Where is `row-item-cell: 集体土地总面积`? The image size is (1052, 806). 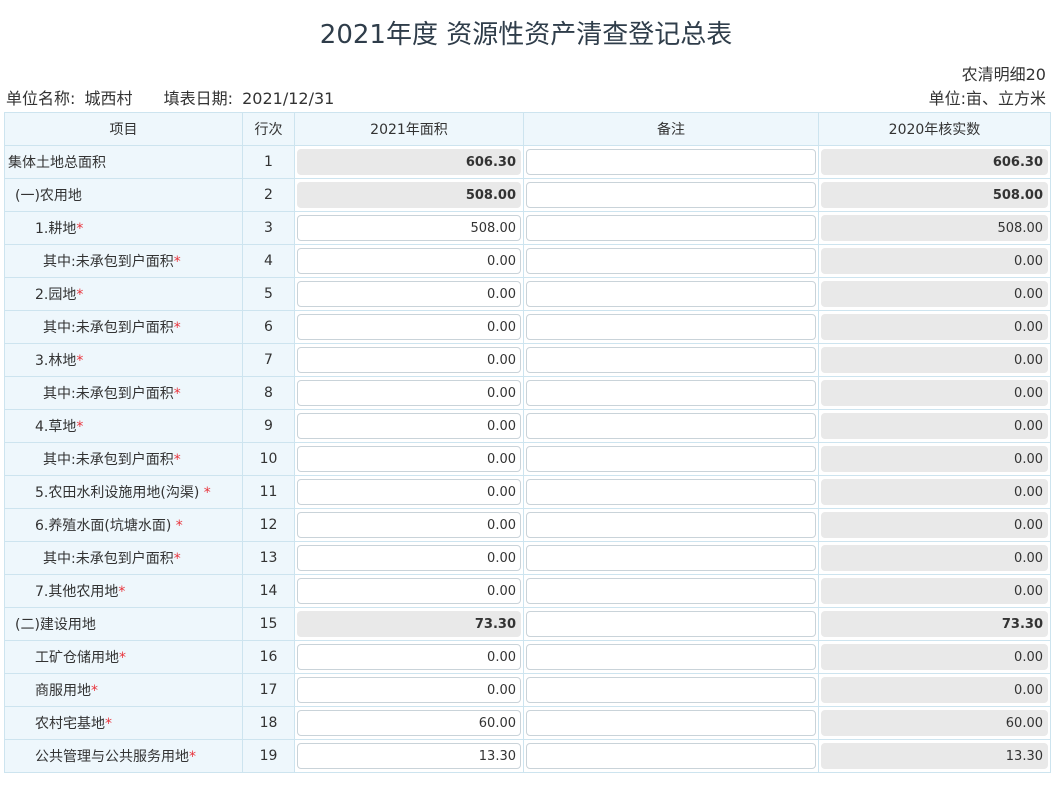 row-item-cell: 集体土地总面积 is located at coordinates (123, 162).